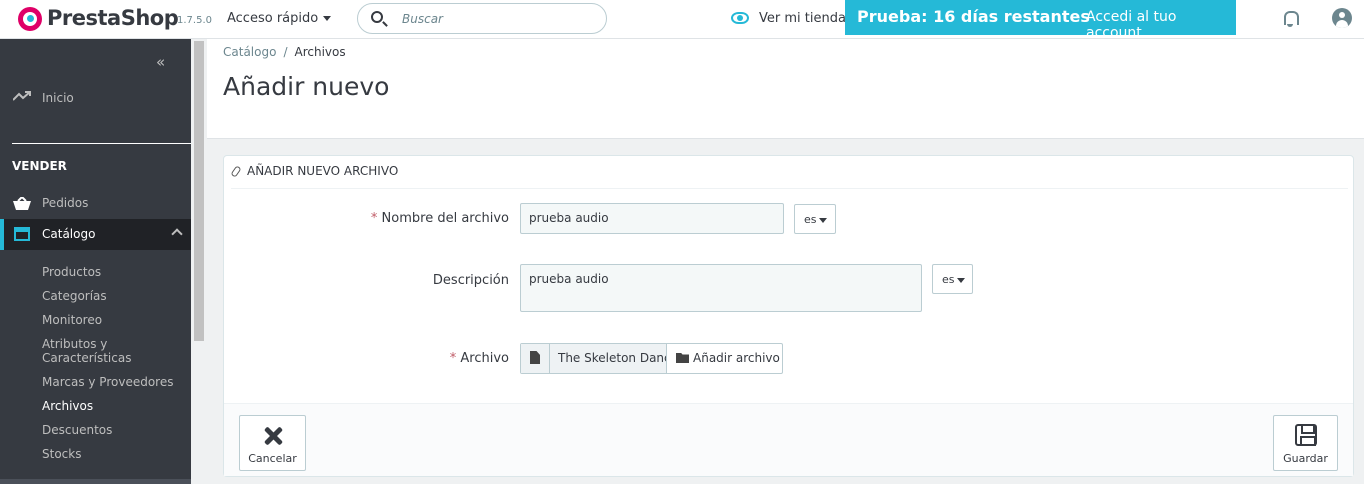  Describe the element at coordinates (39, 166) in the screenshot. I see `sidebar-section-title: VENDER` at that location.